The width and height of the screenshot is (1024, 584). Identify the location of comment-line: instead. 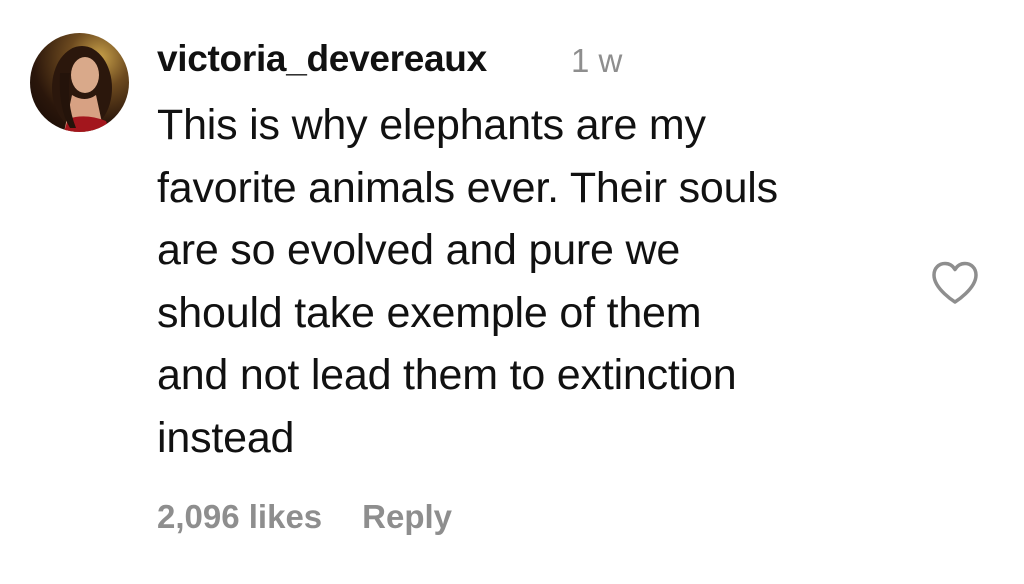
(226, 437).